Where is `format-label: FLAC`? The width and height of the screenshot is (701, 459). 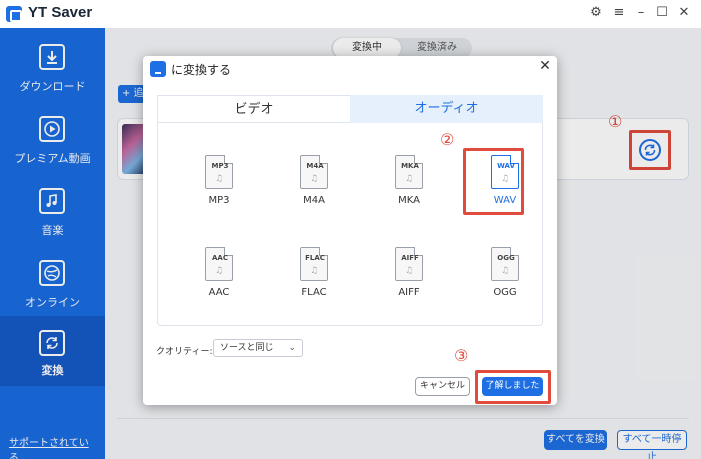 format-label: FLAC is located at coordinates (314, 292).